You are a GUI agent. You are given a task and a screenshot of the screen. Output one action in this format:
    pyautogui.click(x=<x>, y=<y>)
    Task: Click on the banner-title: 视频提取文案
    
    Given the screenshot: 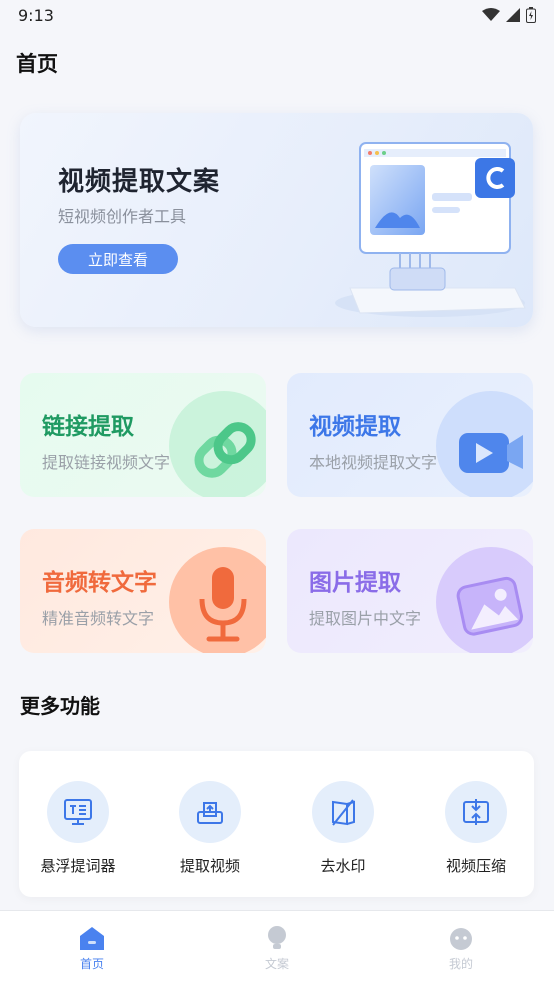 What is the action you would take?
    pyautogui.click(x=139, y=182)
    